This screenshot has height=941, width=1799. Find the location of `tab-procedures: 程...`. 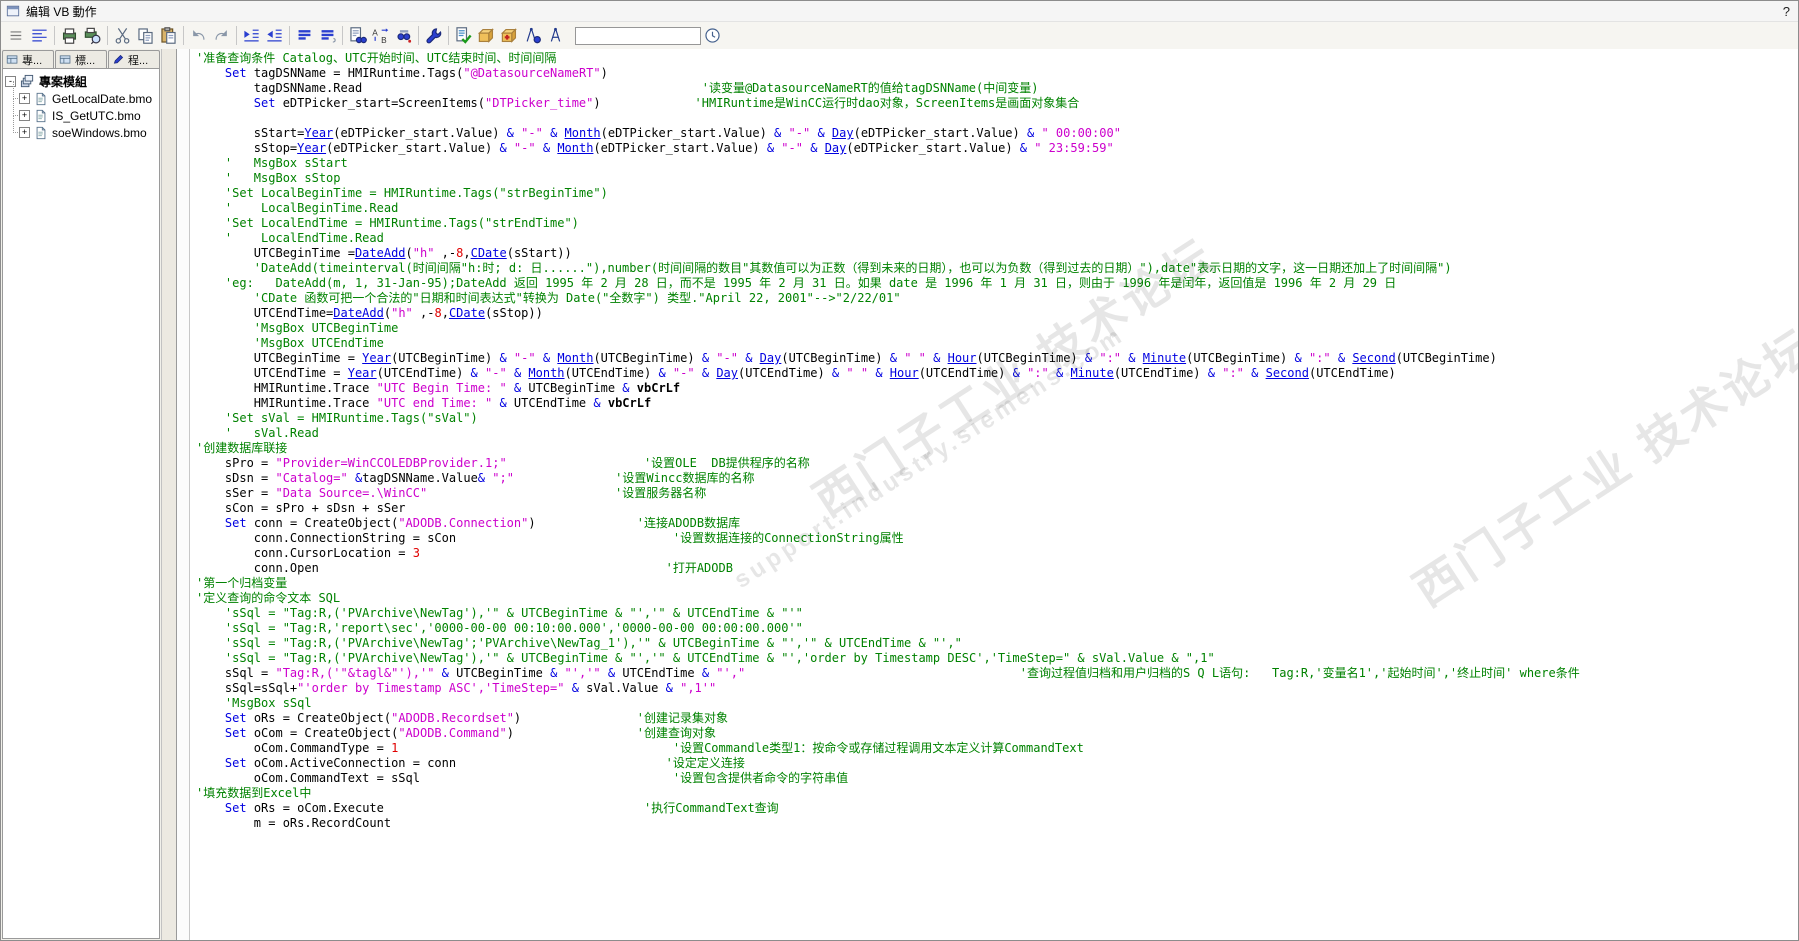

tab-procedures: 程... is located at coordinates (134, 59).